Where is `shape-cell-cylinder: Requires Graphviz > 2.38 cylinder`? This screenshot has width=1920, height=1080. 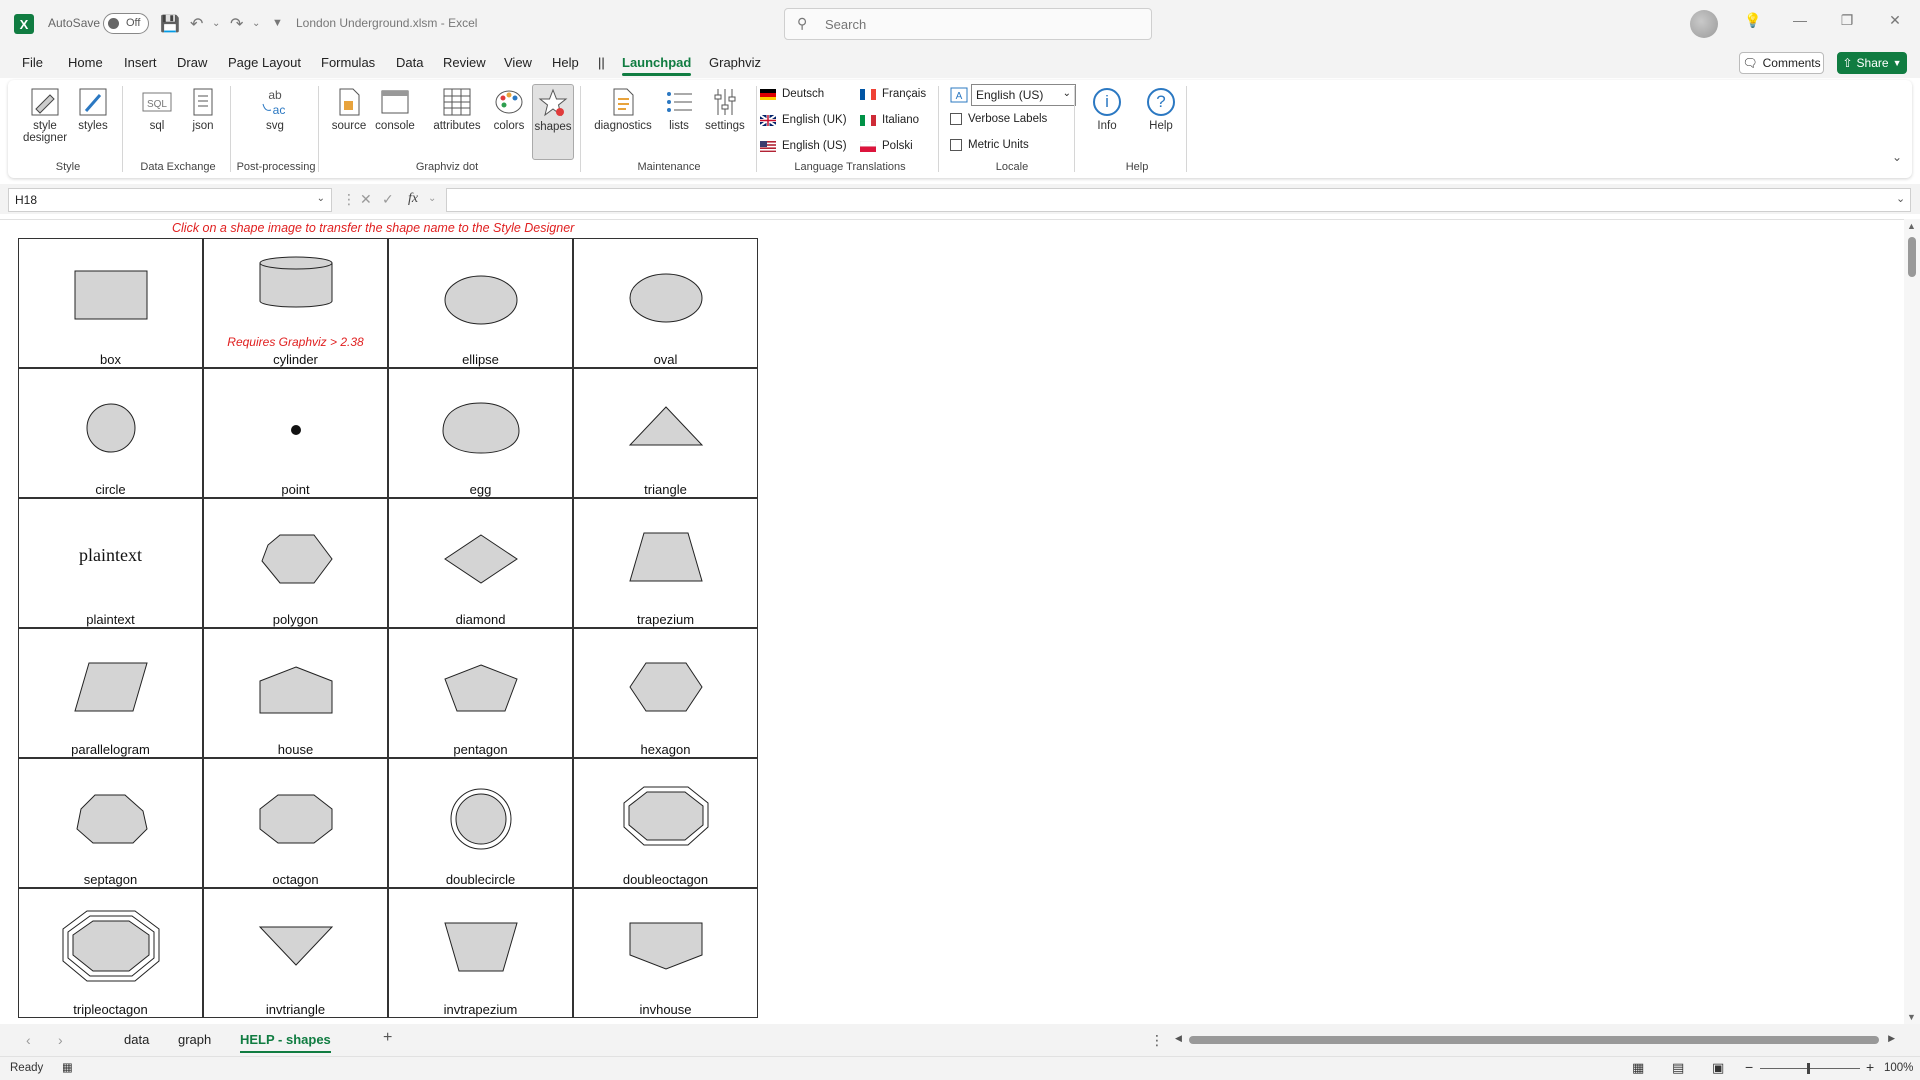 shape-cell-cylinder: Requires Graphviz > 2.38 cylinder is located at coordinates (295, 303).